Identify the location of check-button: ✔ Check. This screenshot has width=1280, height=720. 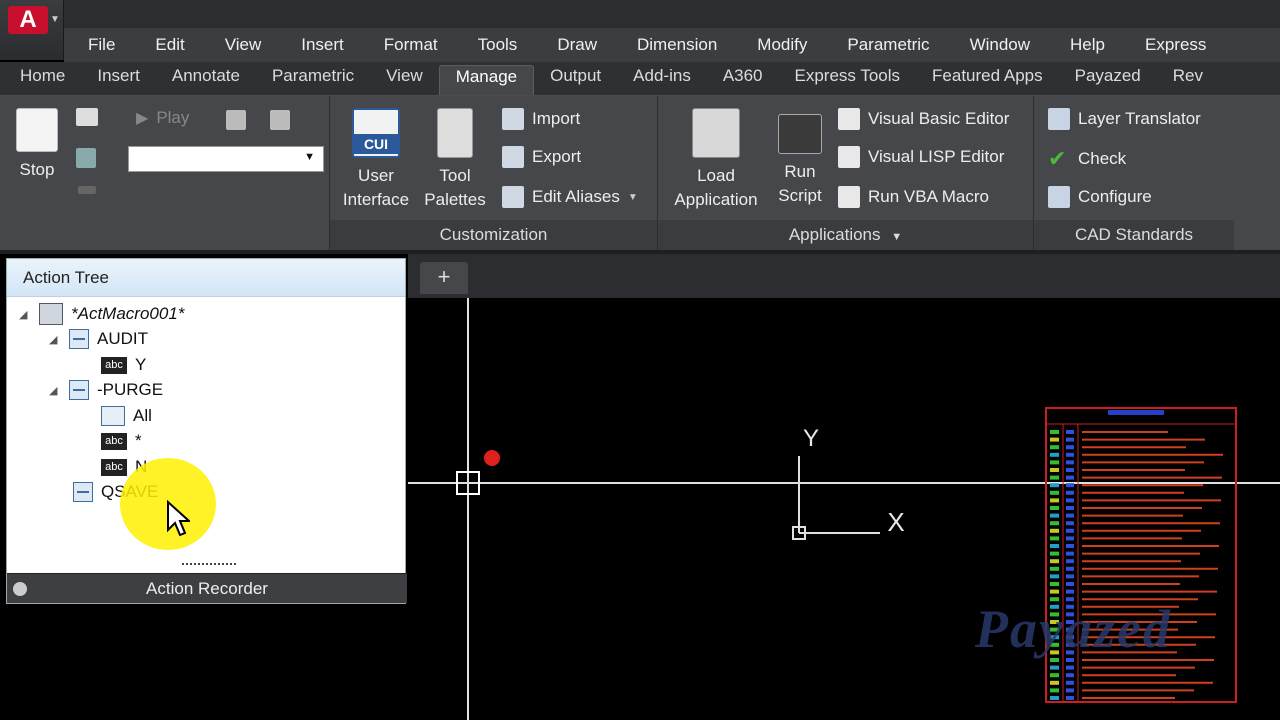
(1087, 159).